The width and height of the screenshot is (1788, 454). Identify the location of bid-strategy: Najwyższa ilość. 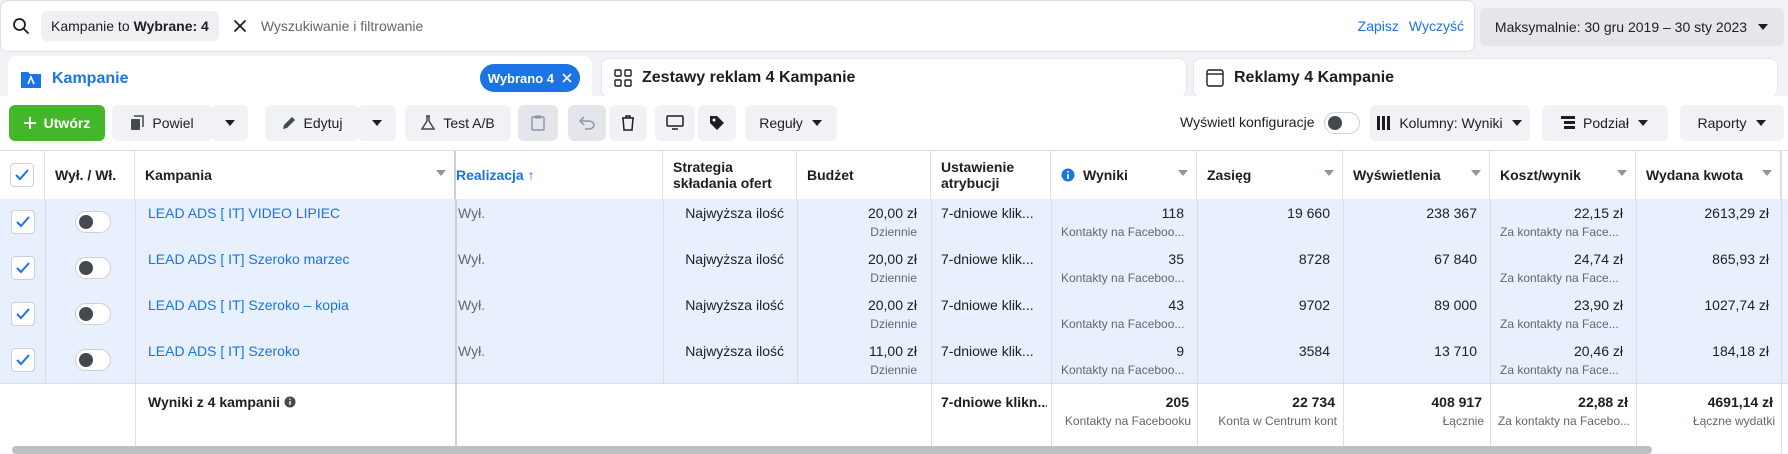
(734, 213).